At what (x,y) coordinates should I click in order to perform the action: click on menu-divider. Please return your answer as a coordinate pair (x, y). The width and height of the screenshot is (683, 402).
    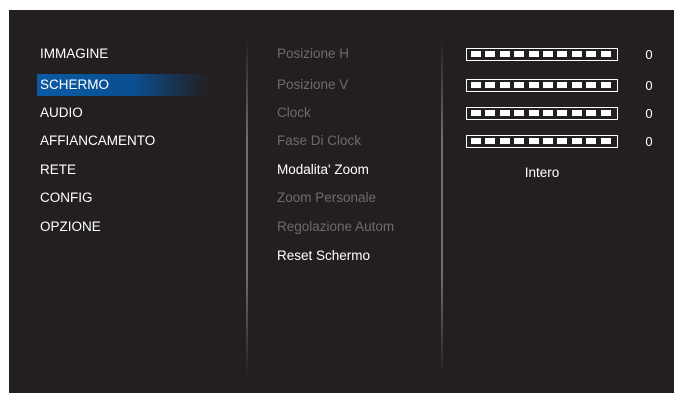
    Looking at the image, I should click on (247, 207).